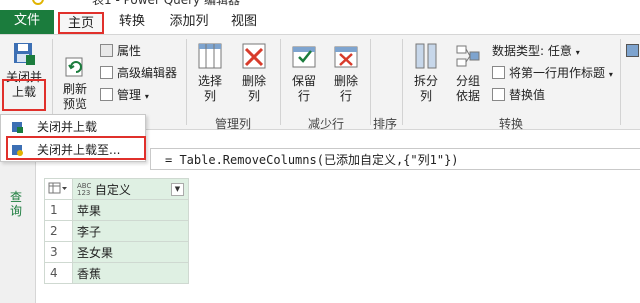 This screenshot has height=303, width=640. I want to click on window-title: 表1 - Power Query 编辑器, so click(166, 3).